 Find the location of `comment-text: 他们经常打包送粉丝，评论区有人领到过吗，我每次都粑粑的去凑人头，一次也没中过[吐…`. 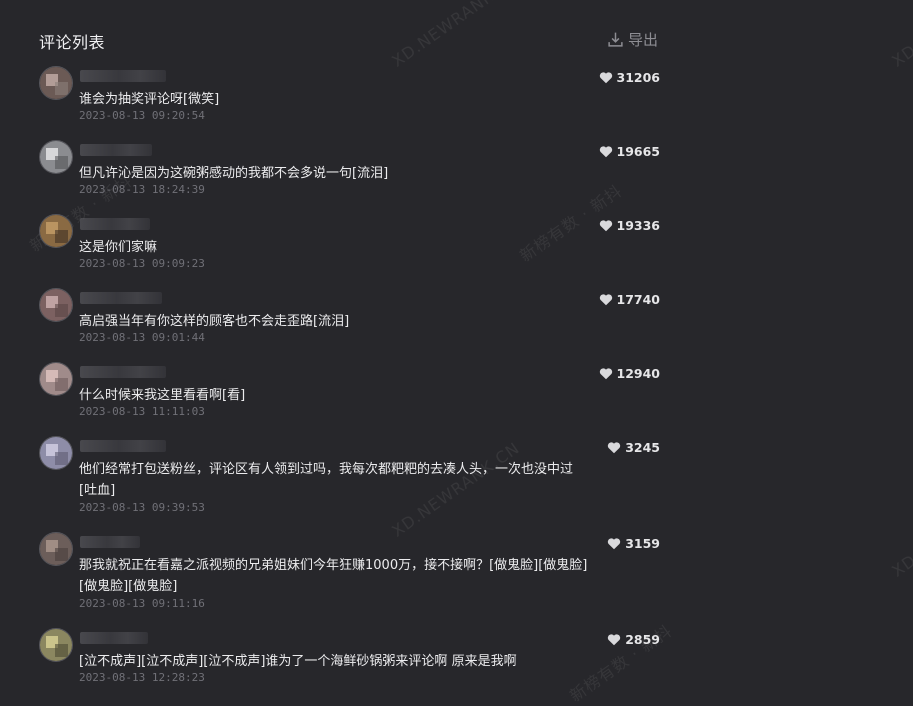

comment-text: 他们经常打包送粉丝，评论区有人领到过吗，我每次都粑粑的去凑人头，一次也没中过[吐… is located at coordinates (326, 480).